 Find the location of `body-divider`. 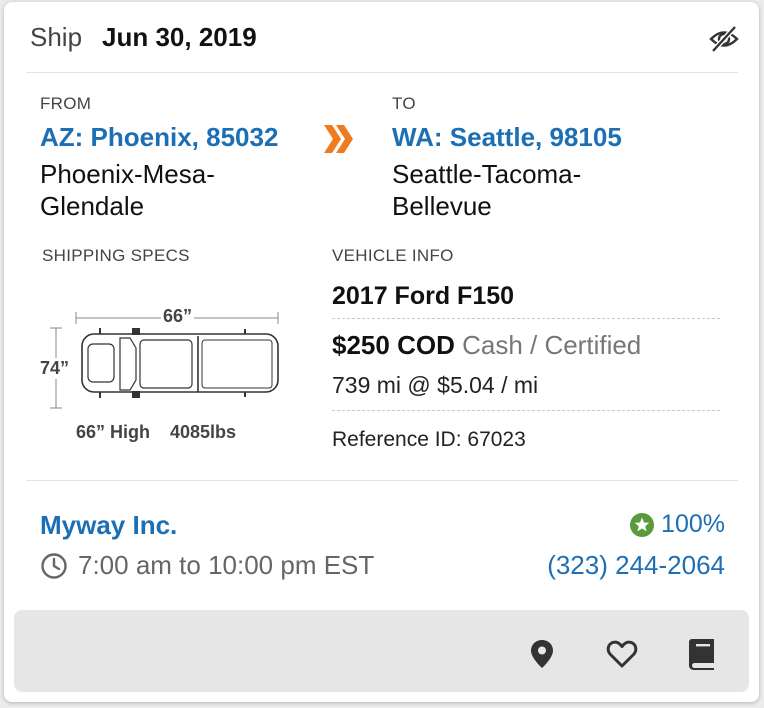

body-divider is located at coordinates (382, 480).